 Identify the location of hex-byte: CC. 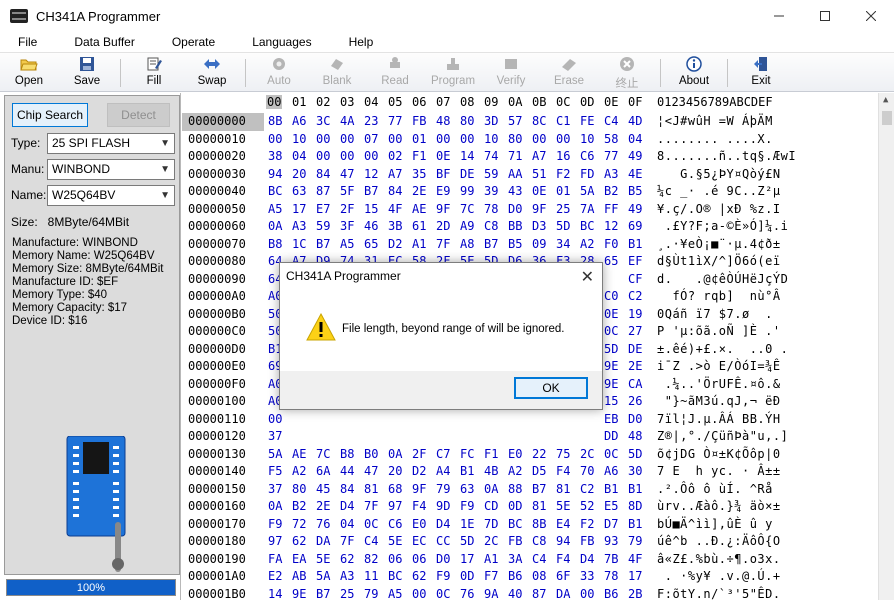
(443, 542).